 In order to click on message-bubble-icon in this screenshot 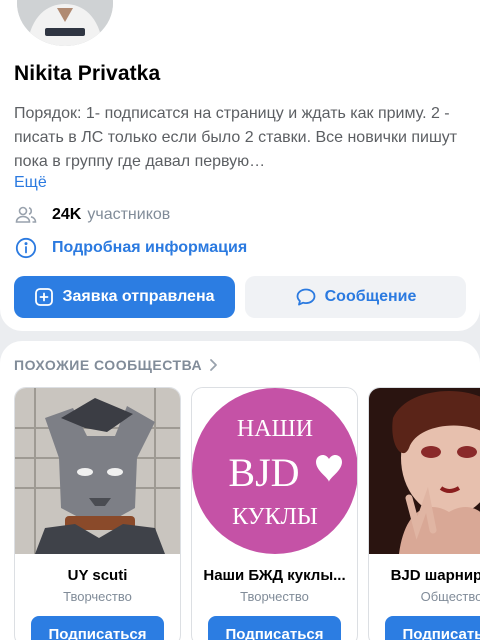, I will do `click(306, 297)`.